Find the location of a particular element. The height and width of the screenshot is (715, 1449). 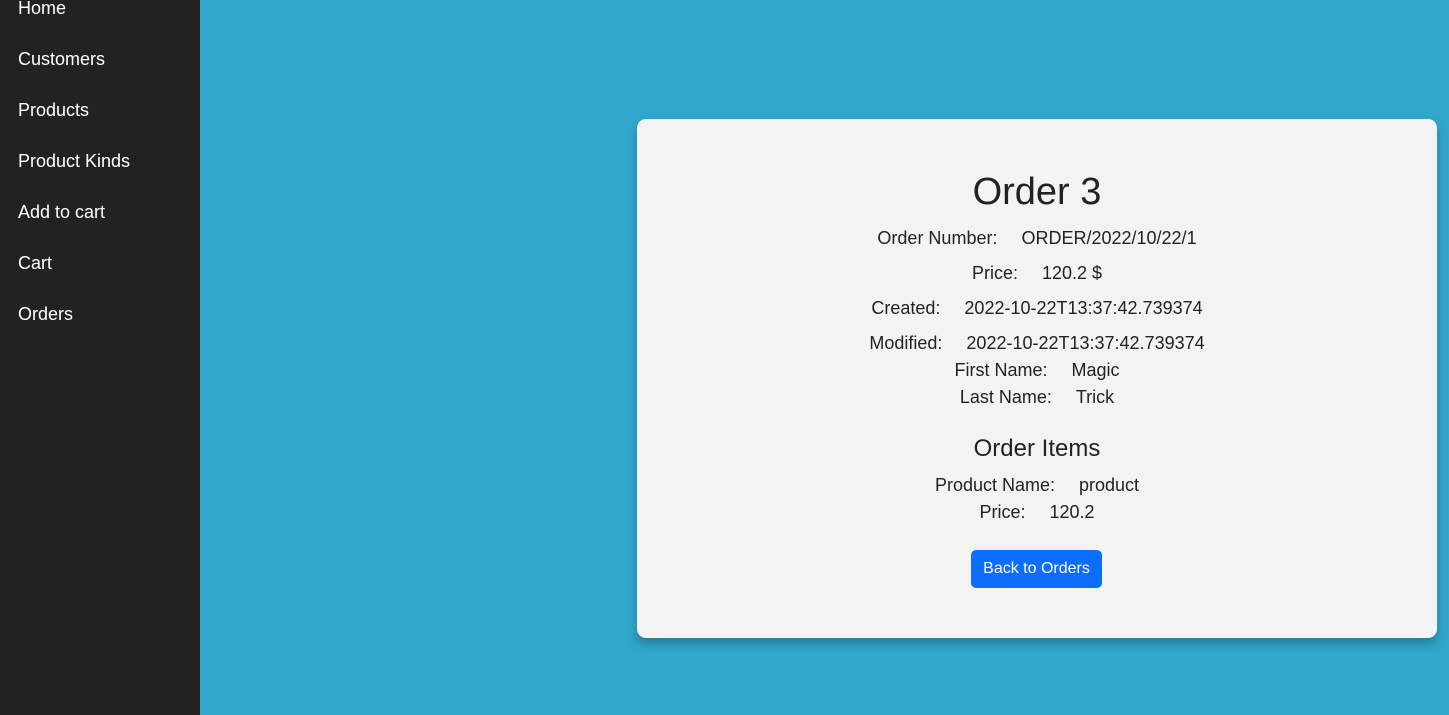

price-value: 120.2 $ is located at coordinates (1072, 273).